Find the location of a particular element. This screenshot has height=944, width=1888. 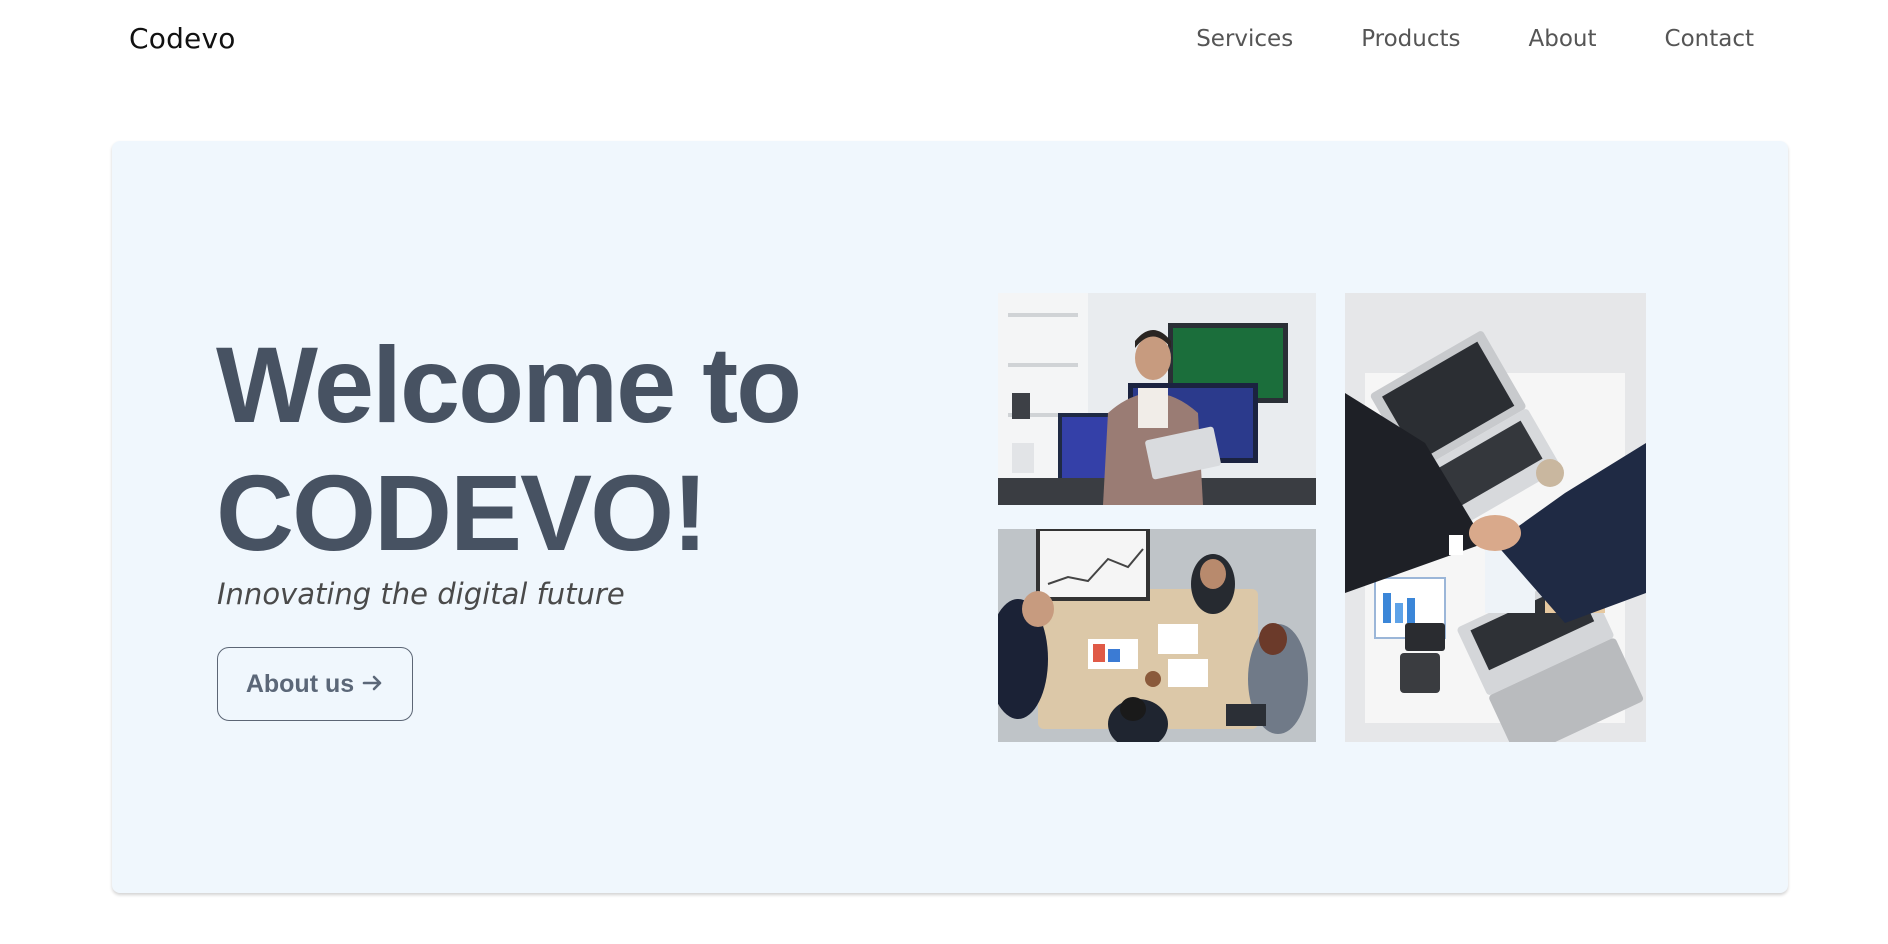

developer-photo is located at coordinates (1157, 399).